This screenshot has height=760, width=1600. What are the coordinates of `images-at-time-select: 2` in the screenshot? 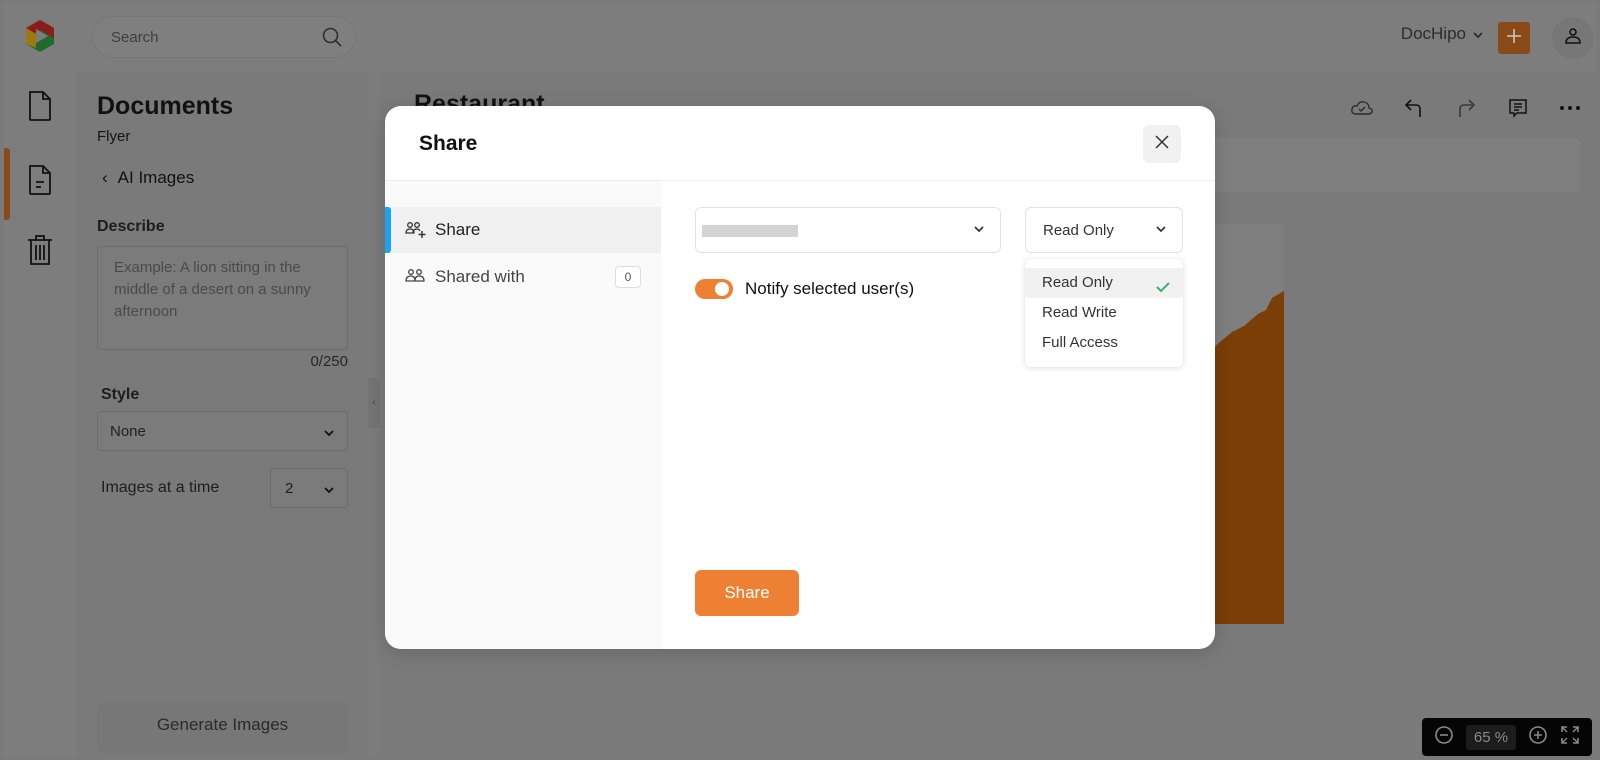 It's located at (309, 488).